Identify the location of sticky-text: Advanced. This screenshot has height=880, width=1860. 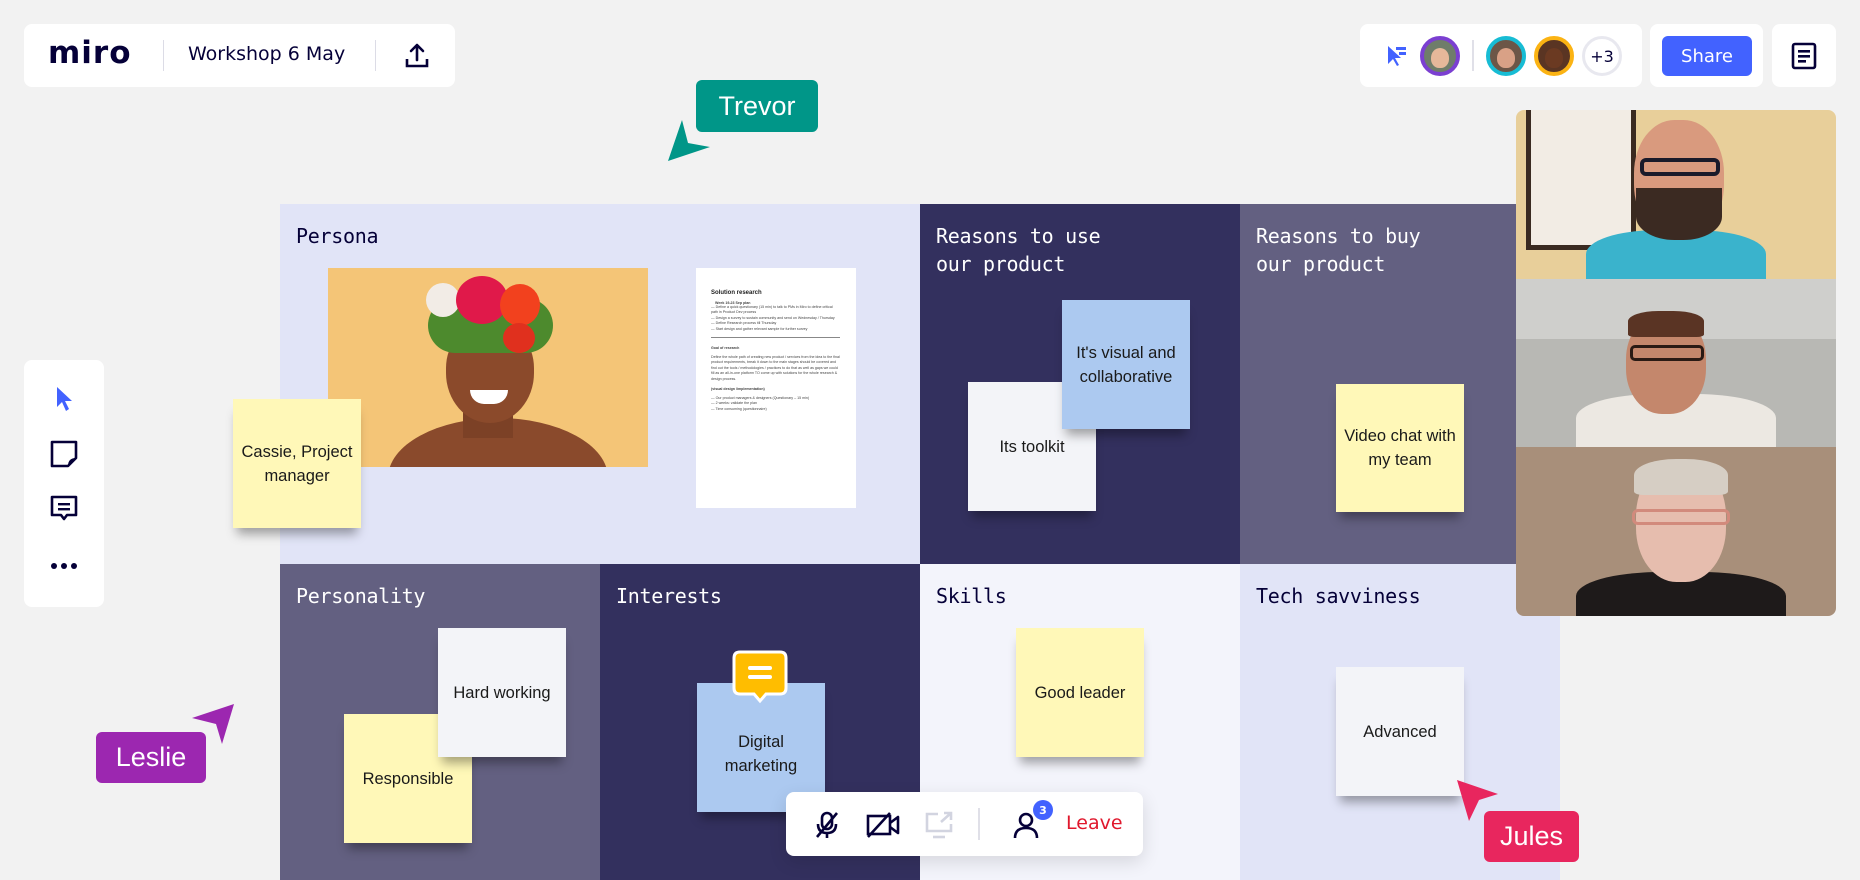
(1400, 731).